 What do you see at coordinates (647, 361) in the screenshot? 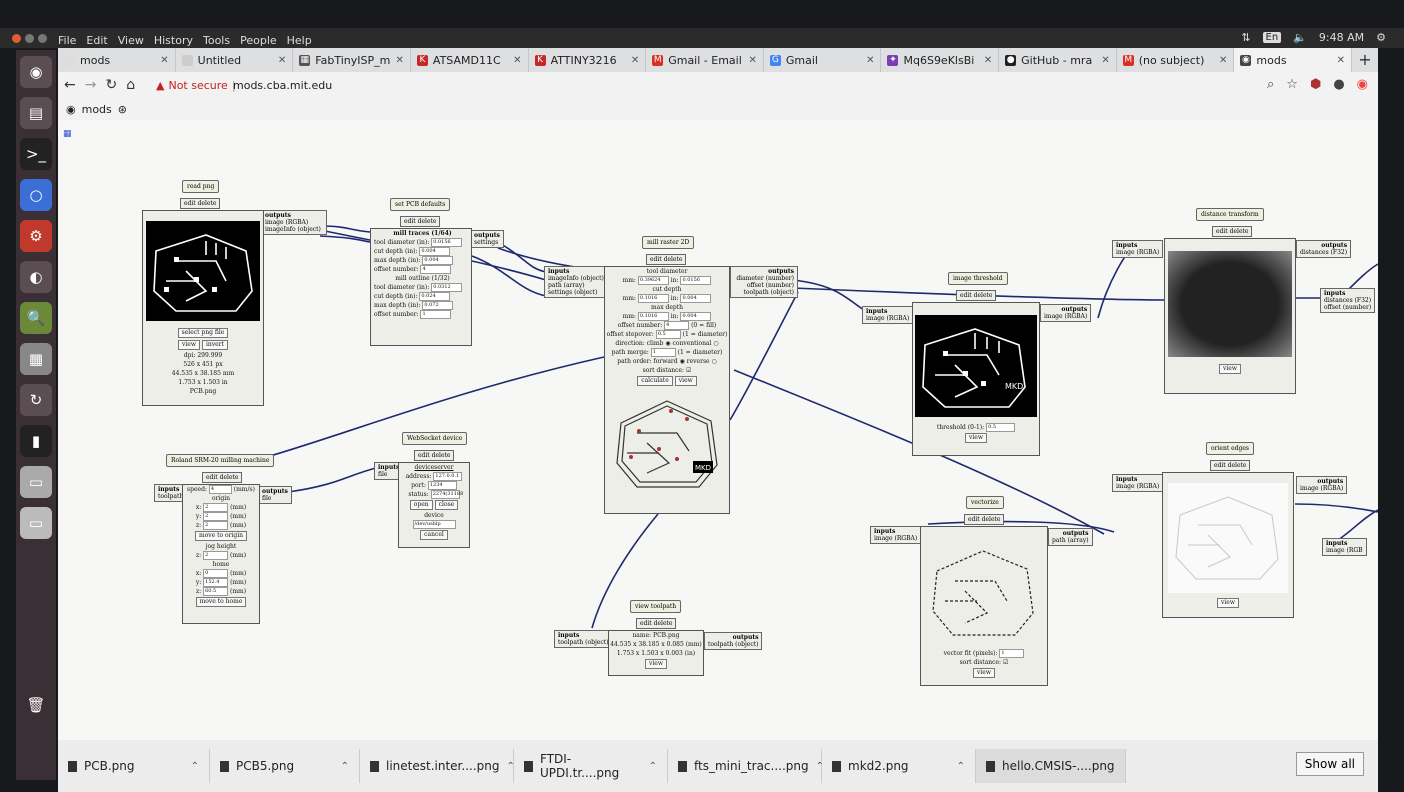
I see `path-order-forward-radio: path order: forward` at bounding box center [647, 361].